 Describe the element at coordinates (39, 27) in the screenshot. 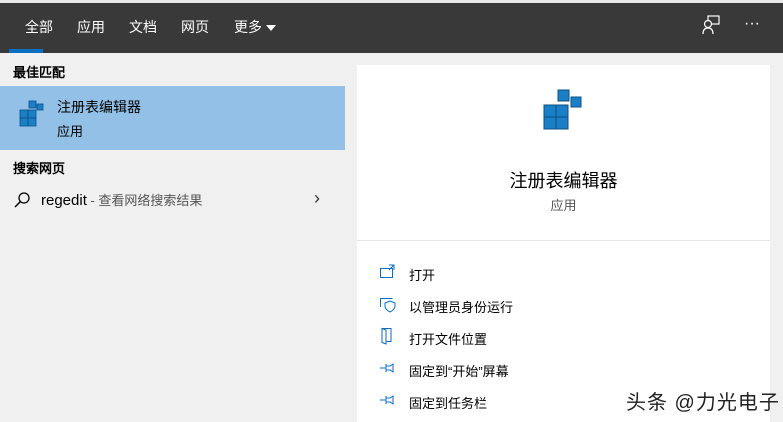

I see `tab-all: 全部` at that location.